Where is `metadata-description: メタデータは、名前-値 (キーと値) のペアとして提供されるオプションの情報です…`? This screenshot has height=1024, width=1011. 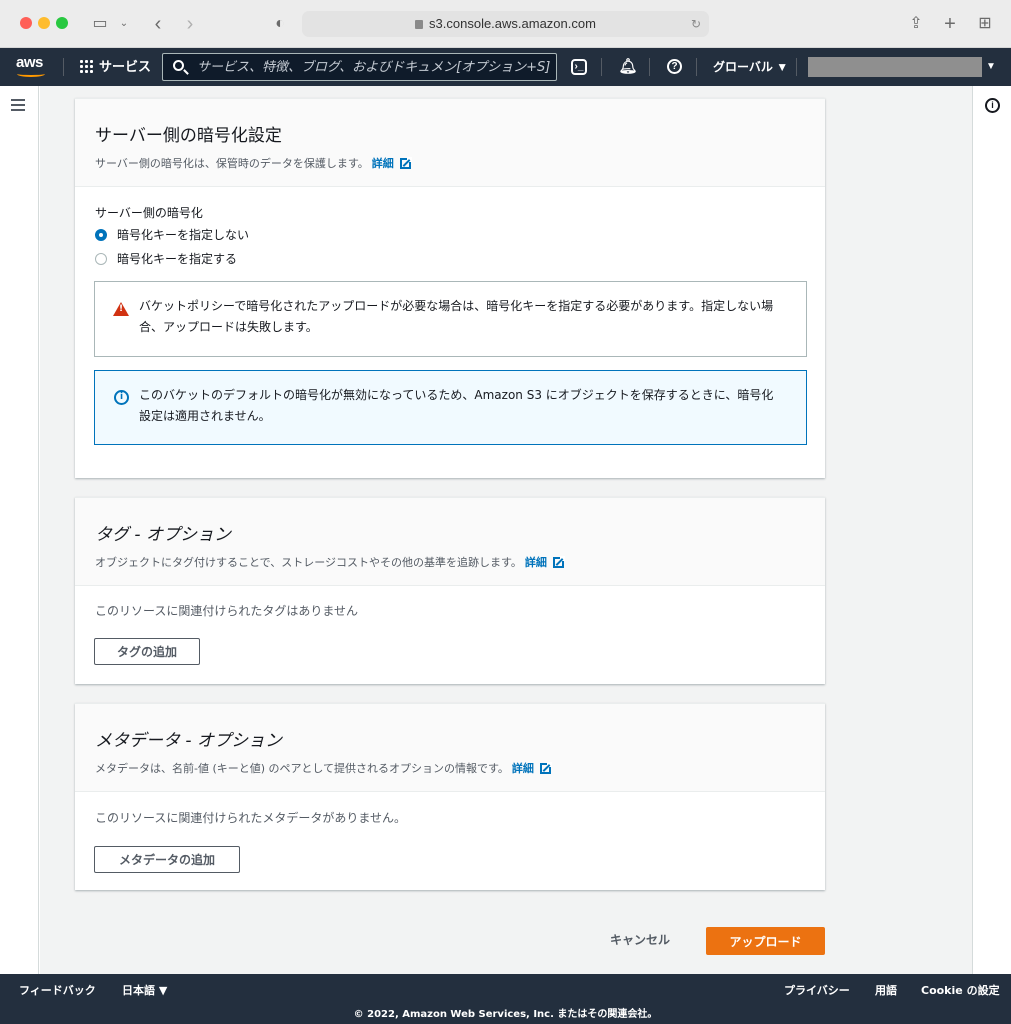
metadata-description: メタデータは、名前-値 (キーと値) のペアとして提供されるオプションの情報です… is located at coordinates (450, 768).